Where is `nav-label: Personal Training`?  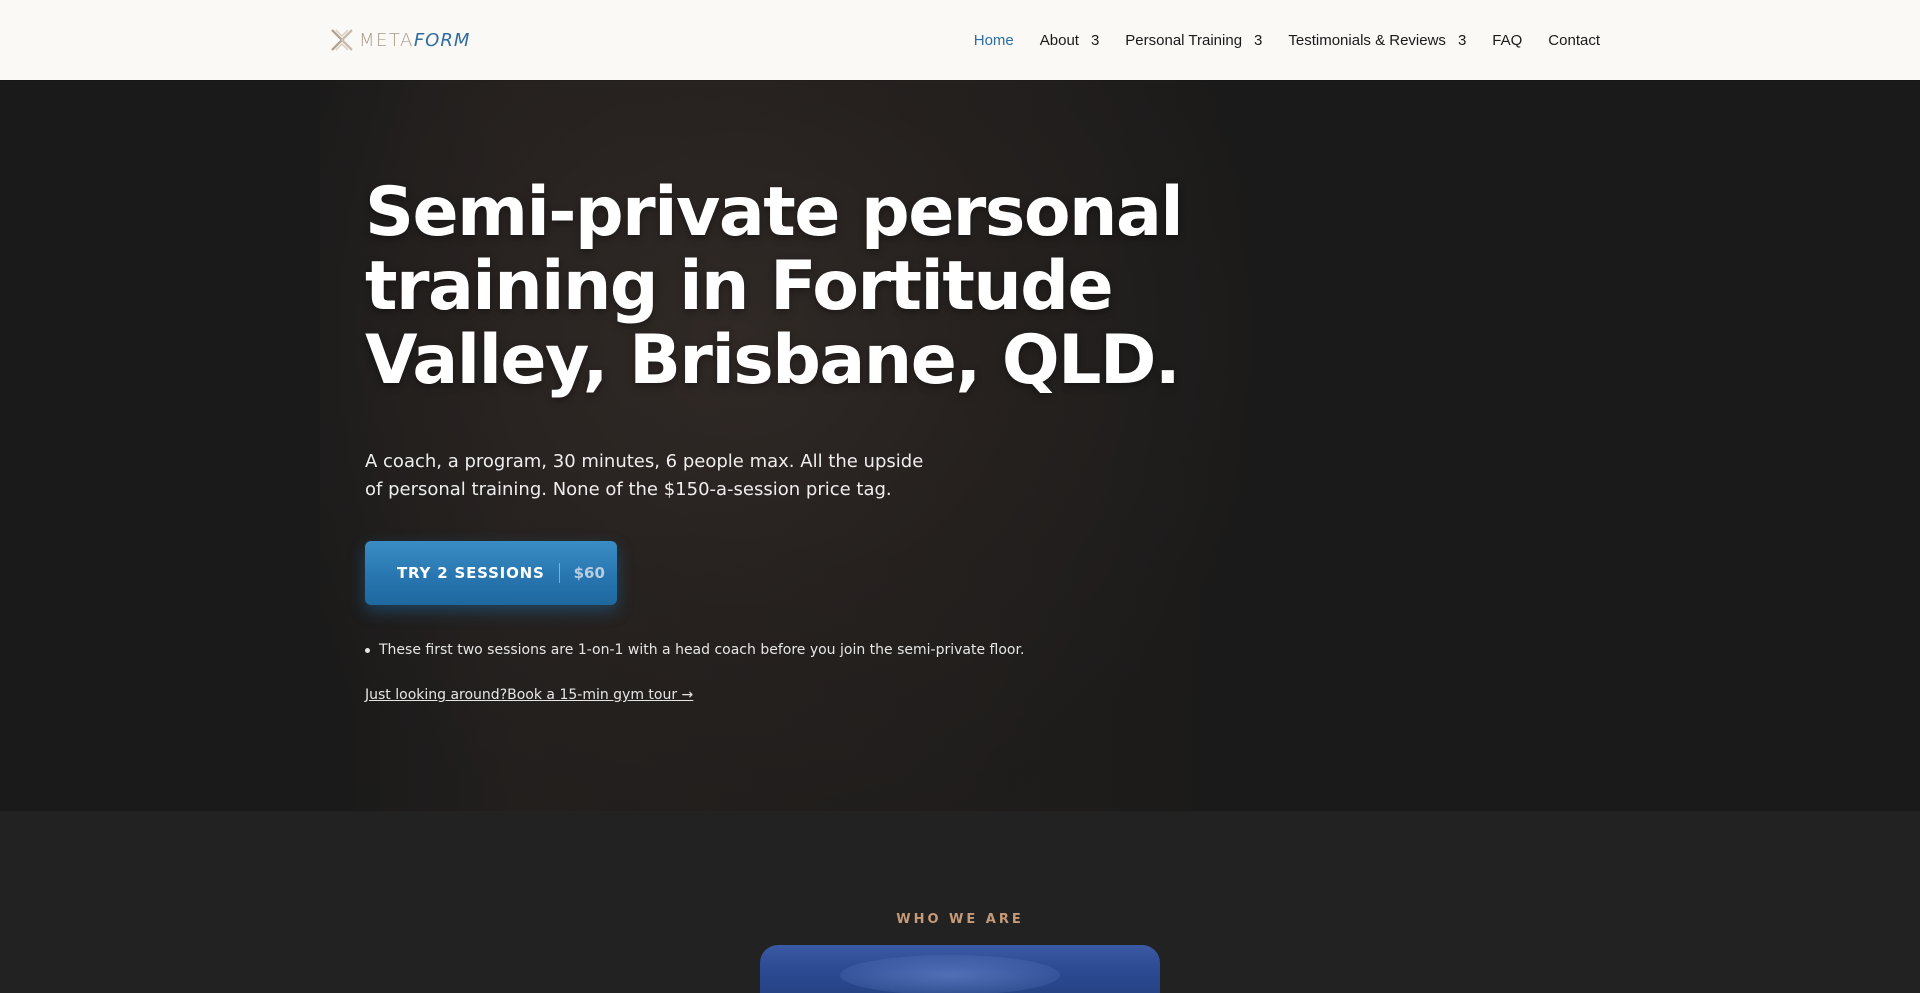
nav-label: Personal Training is located at coordinates (1184, 40).